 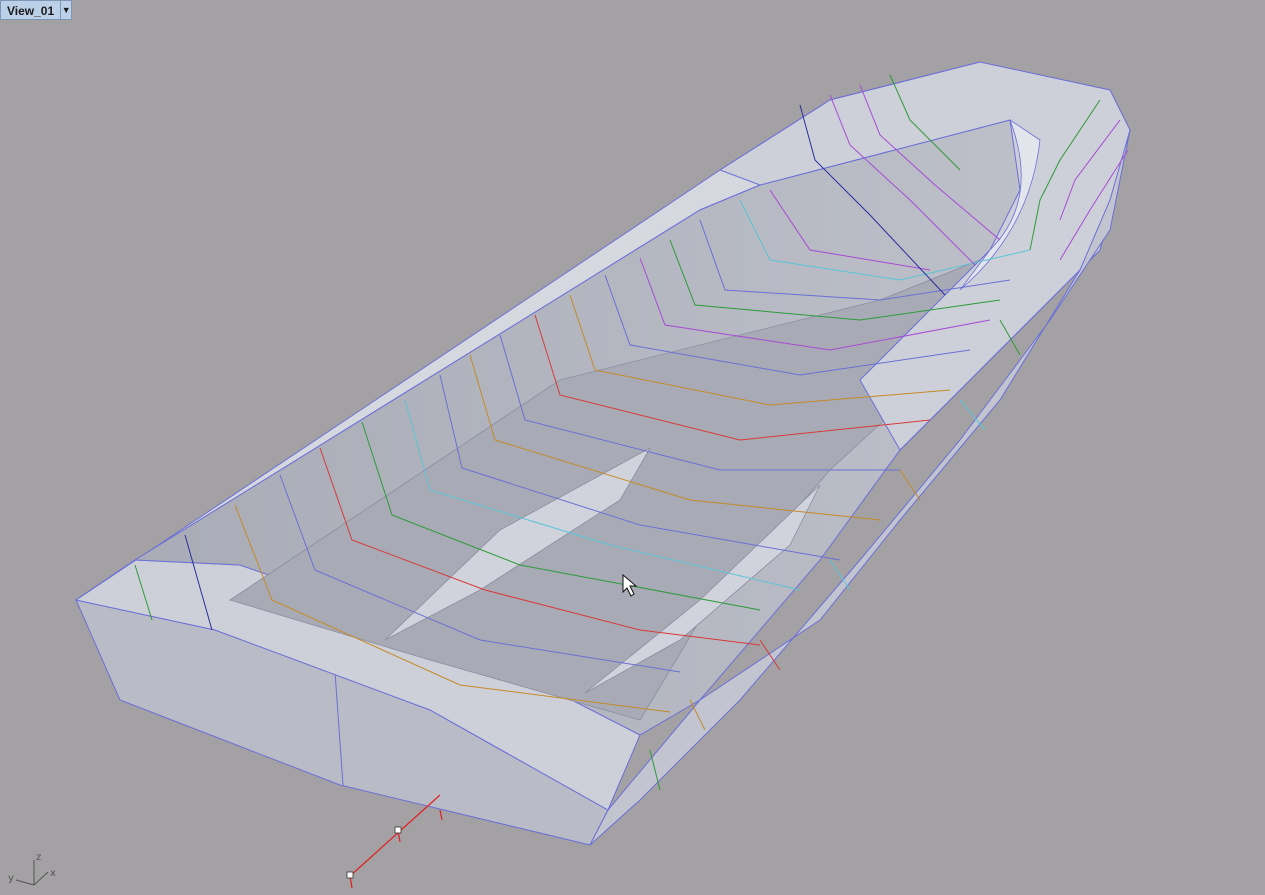 What do you see at coordinates (30, 10) in the screenshot?
I see `viewport-title: View_01` at bounding box center [30, 10].